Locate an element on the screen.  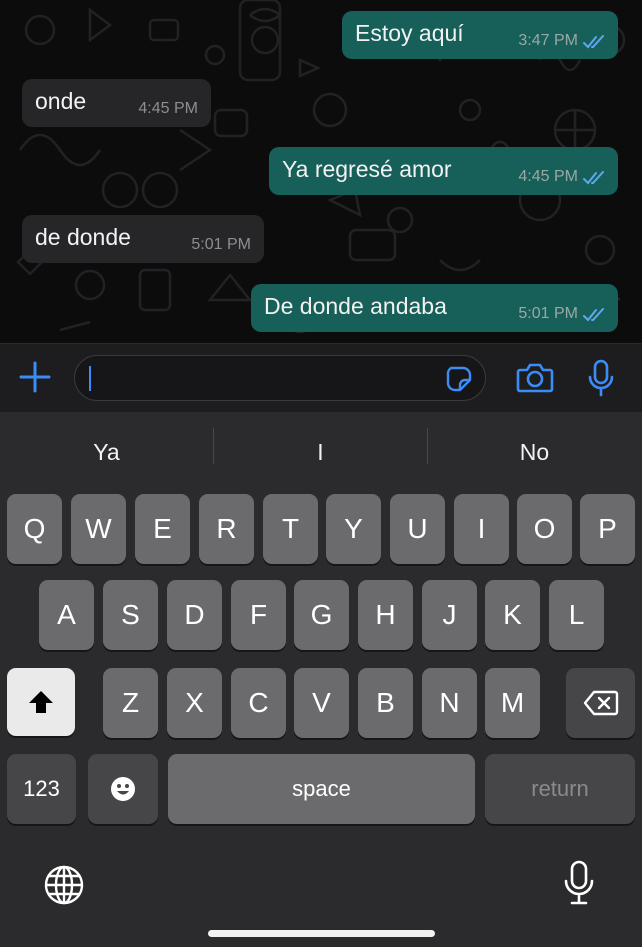
suggestion-3: No is located at coordinates (534, 452).